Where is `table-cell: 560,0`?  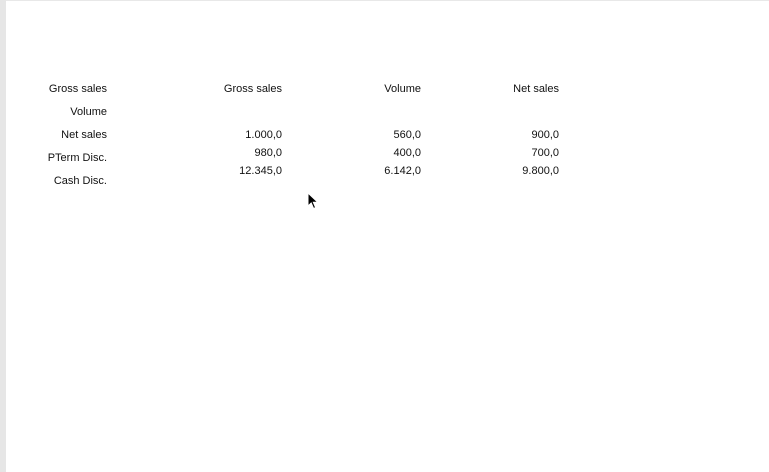
table-cell: 560,0 is located at coordinates (407, 135).